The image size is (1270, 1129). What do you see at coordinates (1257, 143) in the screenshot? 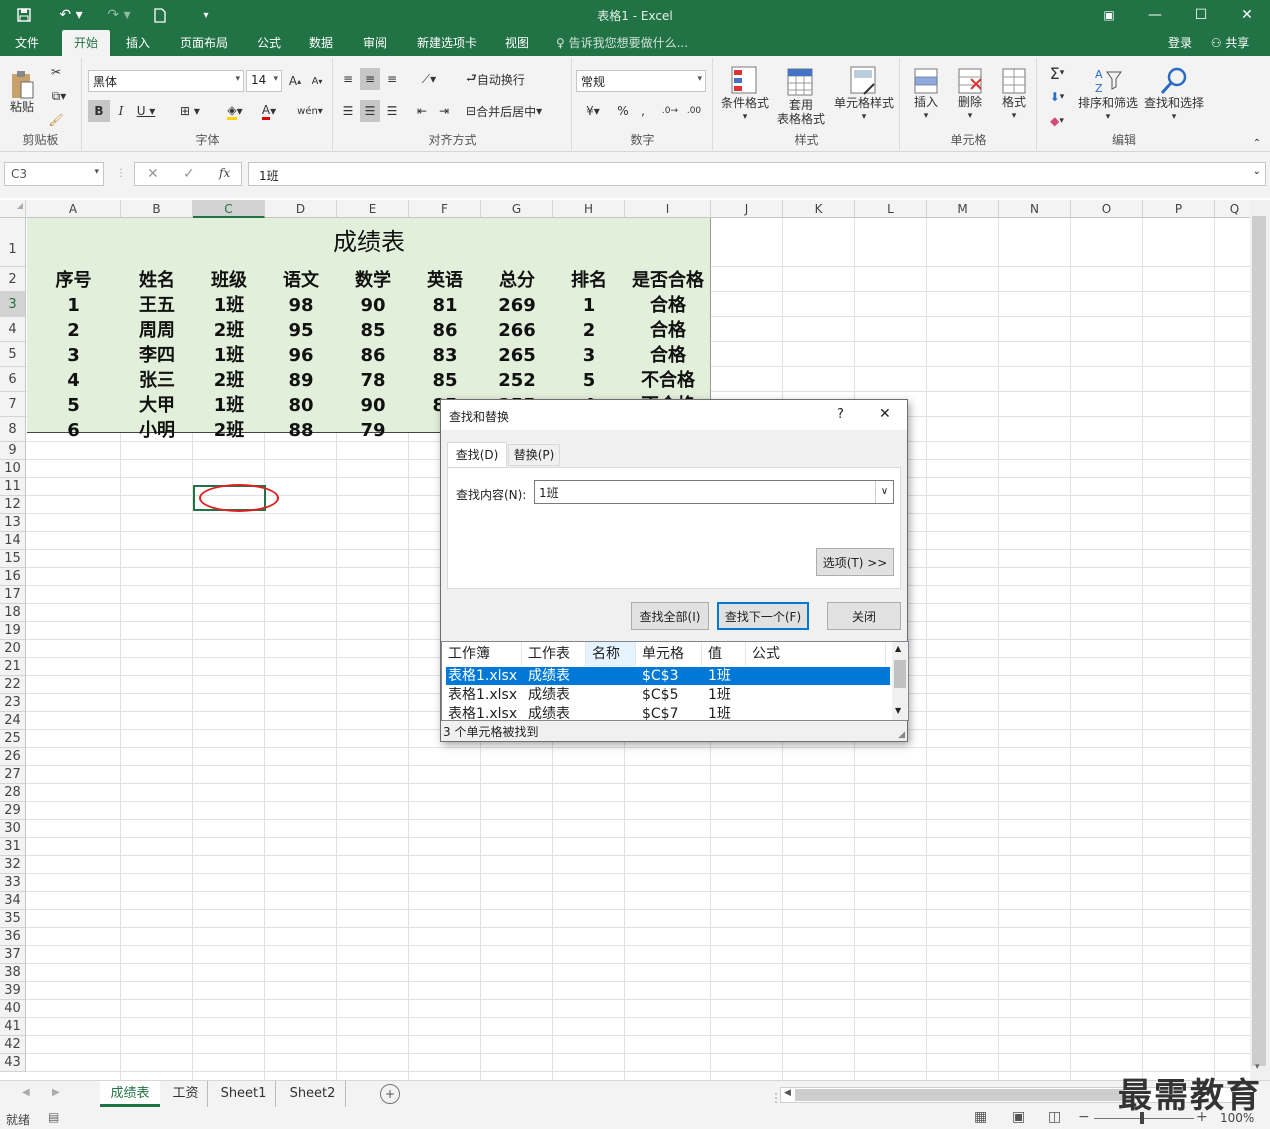
I see `collapse-ribbon-icon: ⌃` at bounding box center [1257, 143].